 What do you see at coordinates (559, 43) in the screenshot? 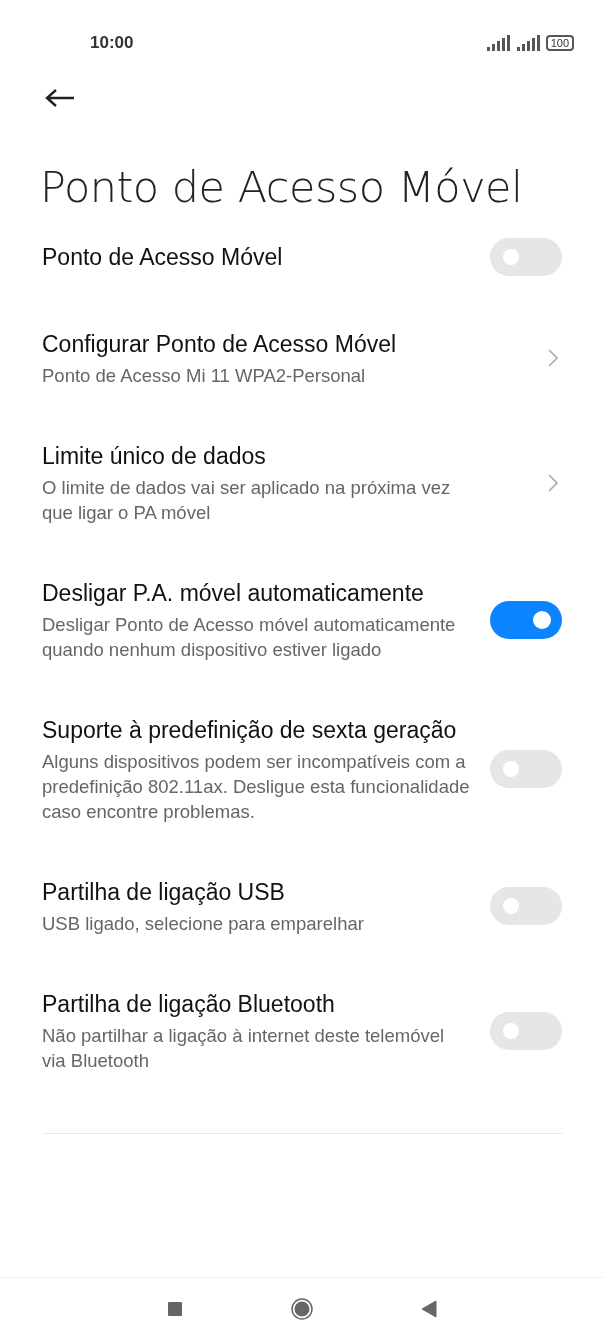
I see `battery-indicator: 100` at bounding box center [559, 43].